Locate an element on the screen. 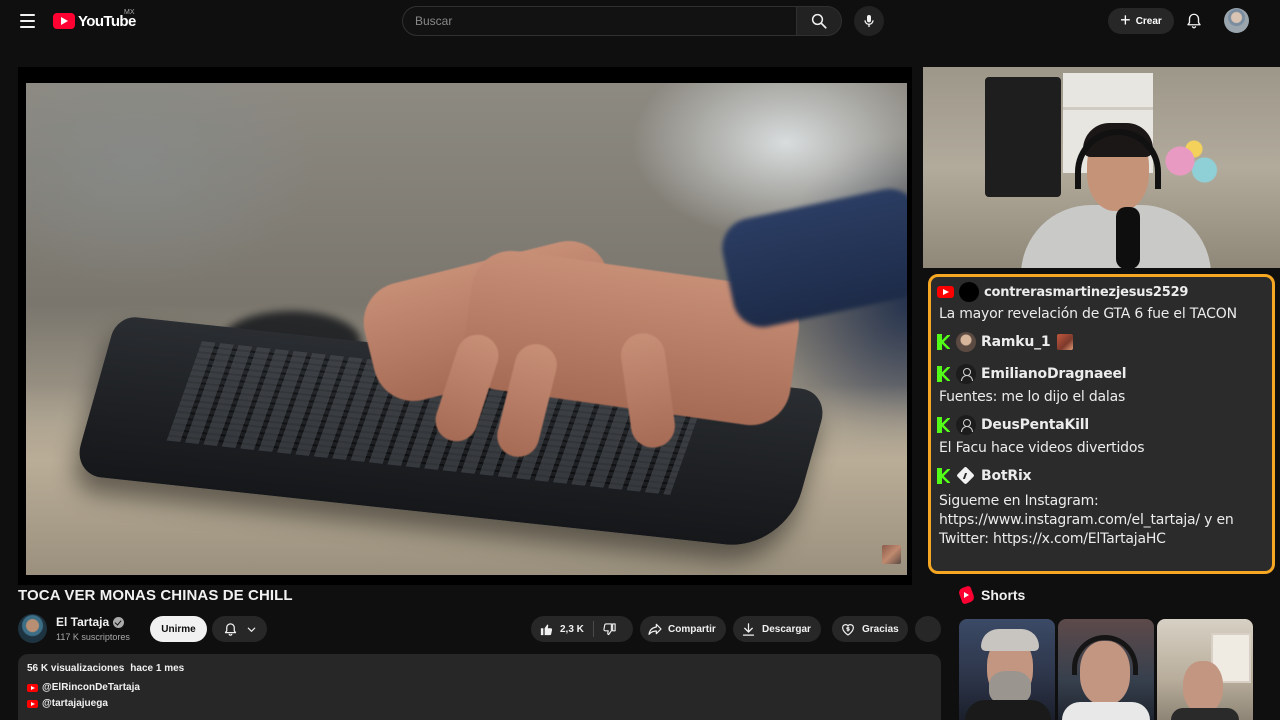 This screenshot has height=720, width=1280. download-button: Descargar is located at coordinates (777, 629).